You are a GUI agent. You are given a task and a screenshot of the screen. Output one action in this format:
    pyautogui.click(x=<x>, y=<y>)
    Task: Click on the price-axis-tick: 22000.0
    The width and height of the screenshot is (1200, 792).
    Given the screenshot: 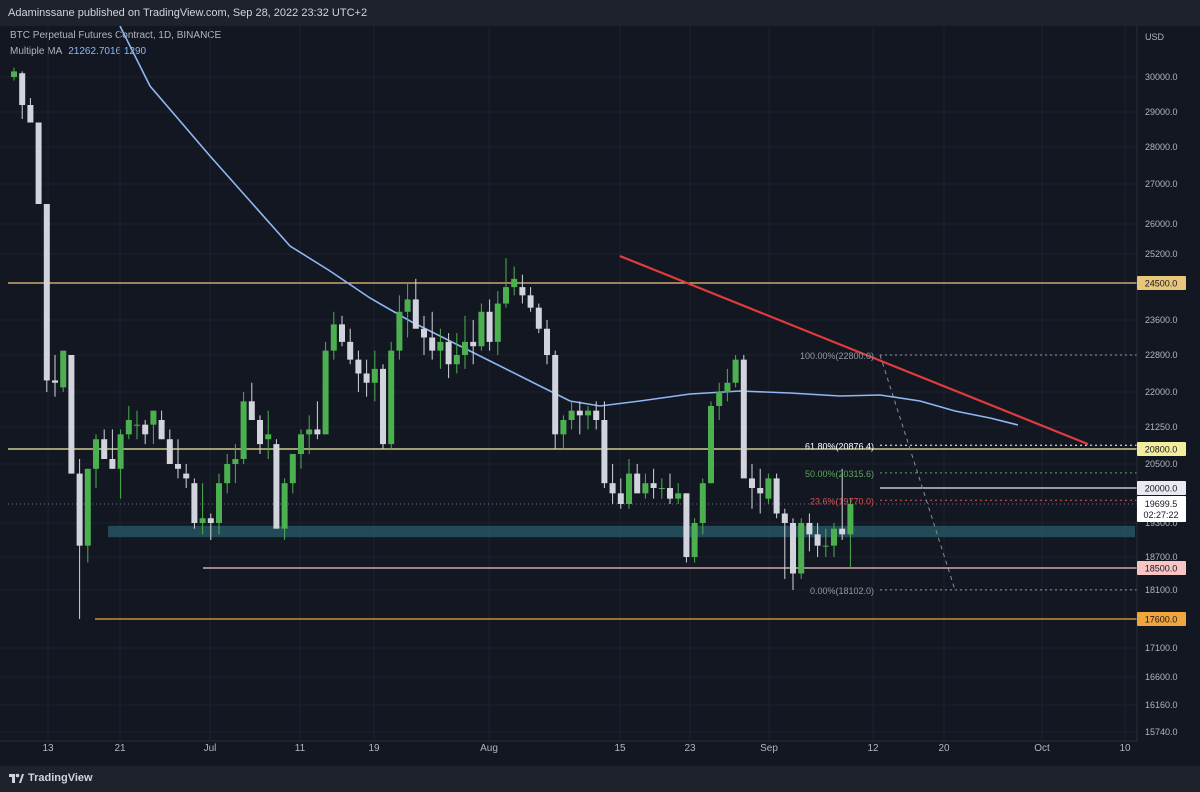 What is the action you would take?
    pyautogui.click(x=1161, y=392)
    